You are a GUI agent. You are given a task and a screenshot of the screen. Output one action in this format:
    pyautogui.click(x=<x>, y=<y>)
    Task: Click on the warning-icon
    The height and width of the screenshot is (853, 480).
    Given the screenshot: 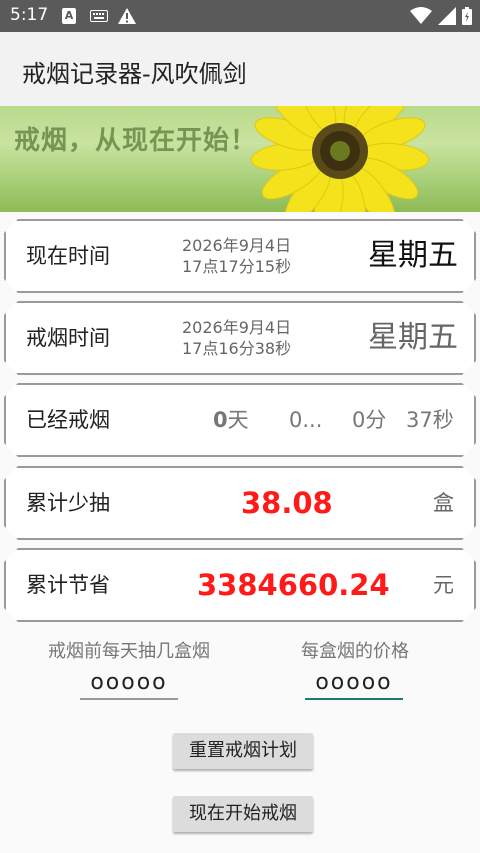 What is the action you would take?
    pyautogui.click(x=127, y=16)
    